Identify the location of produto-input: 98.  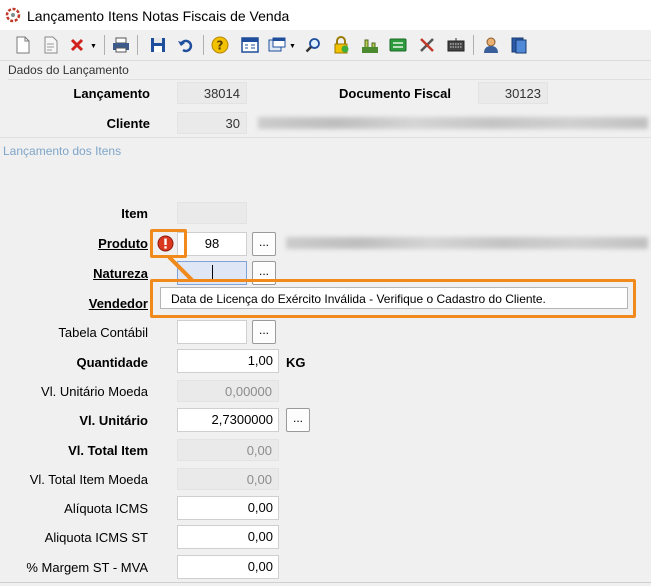
(212, 244).